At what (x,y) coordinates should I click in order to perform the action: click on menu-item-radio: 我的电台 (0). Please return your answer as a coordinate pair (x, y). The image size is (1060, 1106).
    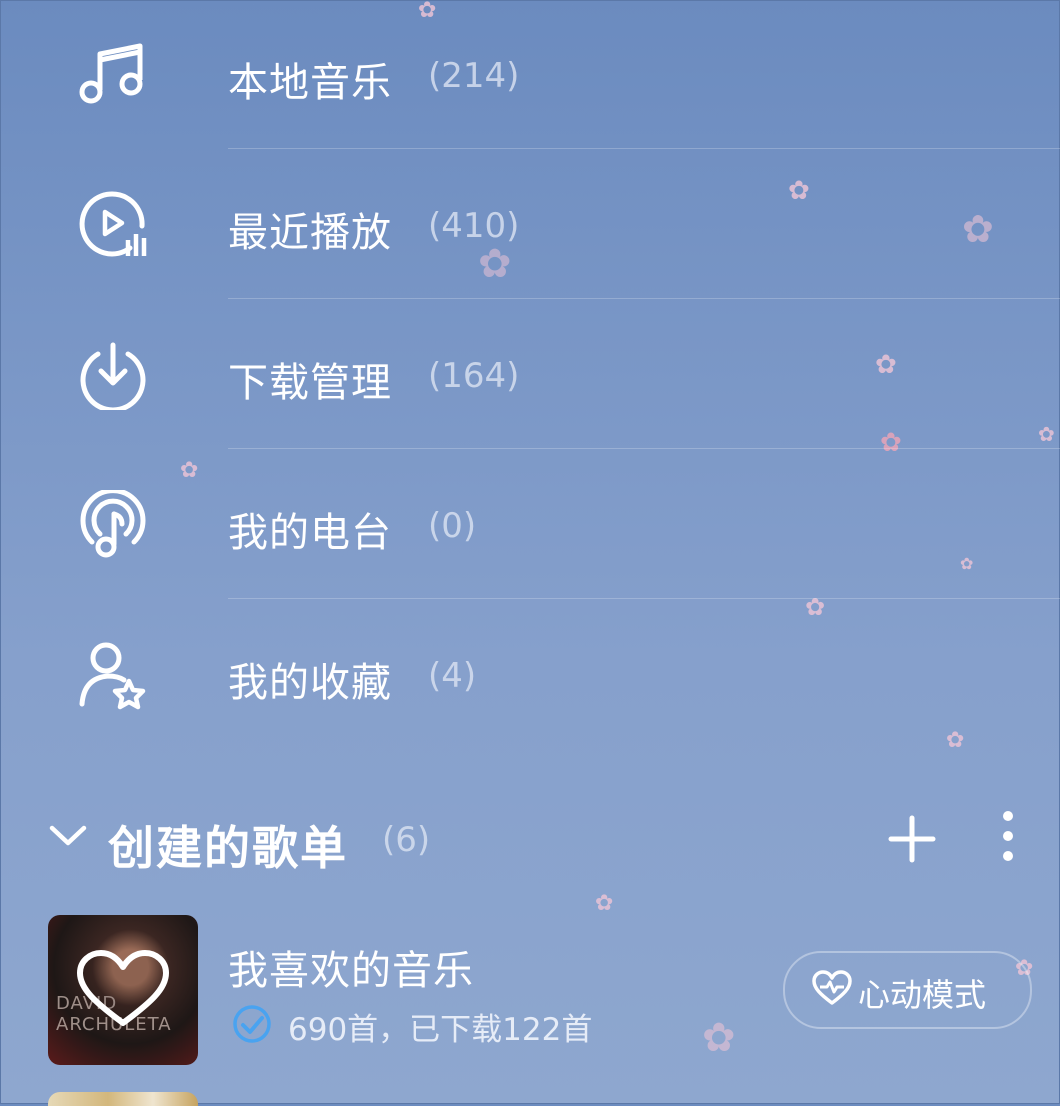
    Looking at the image, I should click on (530, 525).